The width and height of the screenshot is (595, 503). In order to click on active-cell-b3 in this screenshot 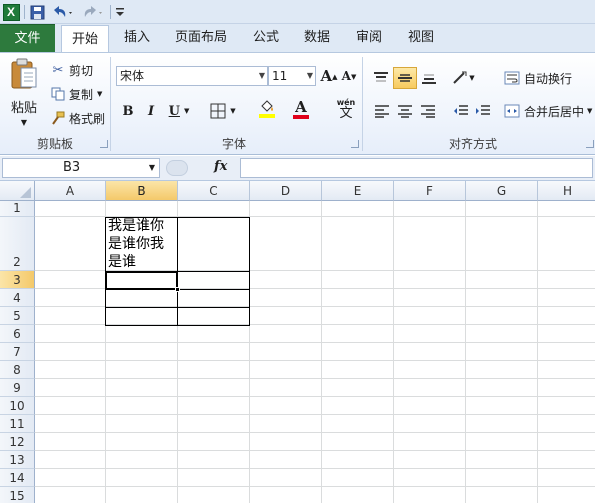, I will do `click(141, 280)`.